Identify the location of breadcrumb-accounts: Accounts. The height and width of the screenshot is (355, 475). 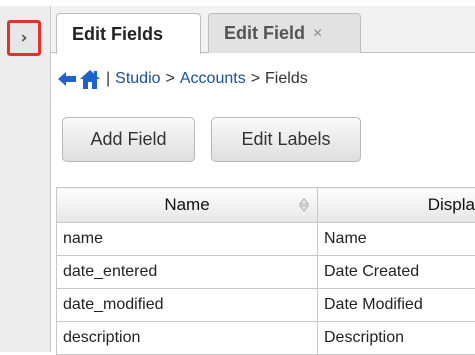
(213, 79).